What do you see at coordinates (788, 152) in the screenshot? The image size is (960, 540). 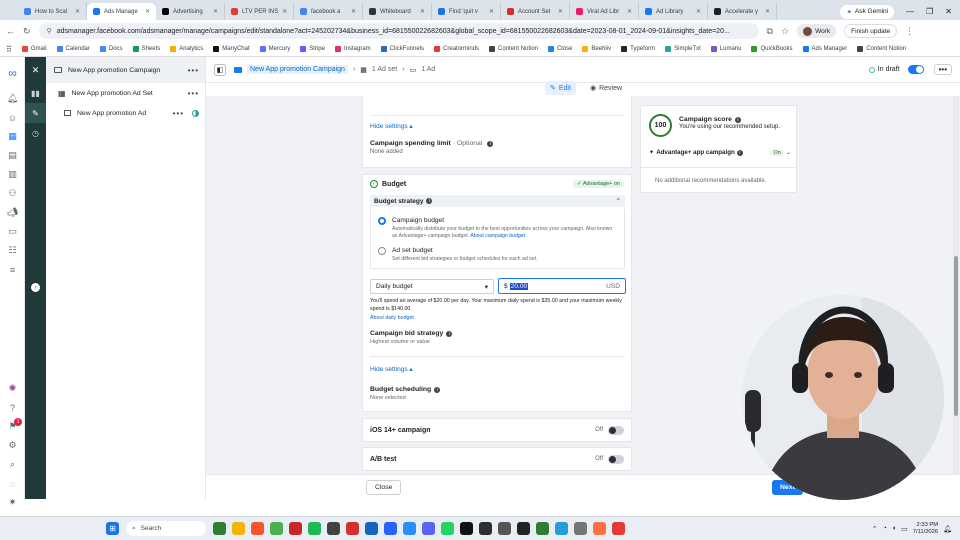 I see `chevron-down-icon: ⌄` at bounding box center [788, 152].